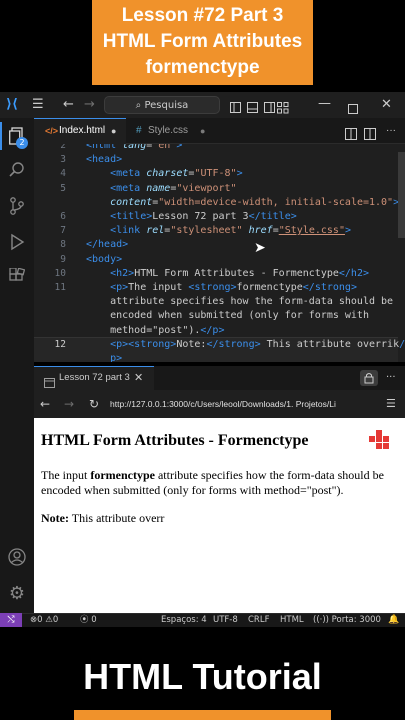 This screenshot has width=405, height=720. Describe the element at coordinates (60, 287) in the screenshot. I see `line-number: 11` at that location.